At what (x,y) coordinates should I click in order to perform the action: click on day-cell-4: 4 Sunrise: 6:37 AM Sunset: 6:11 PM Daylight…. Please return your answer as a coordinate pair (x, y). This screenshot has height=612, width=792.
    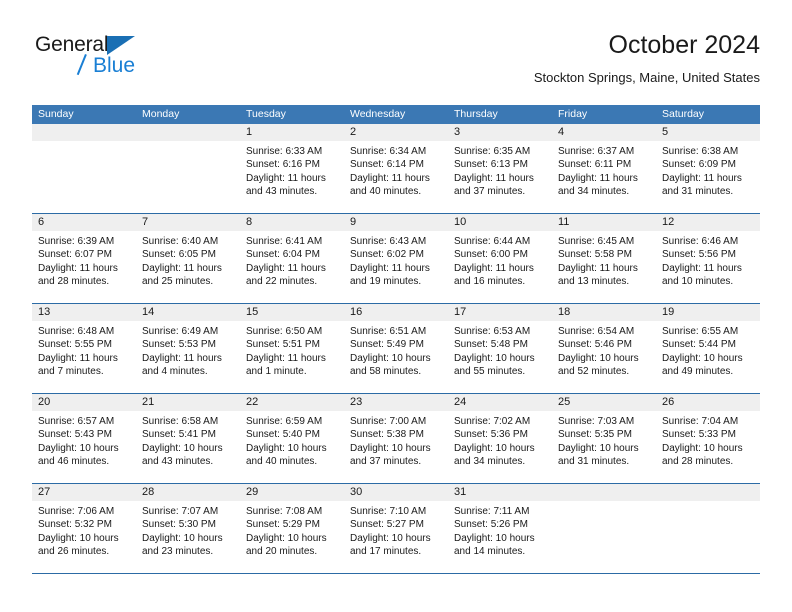
    Looking at the image, I should click on (604, 168).